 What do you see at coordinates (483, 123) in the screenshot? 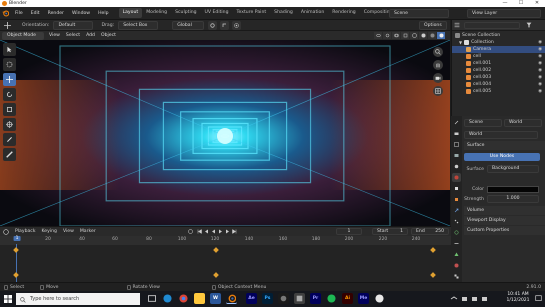
I see `scene-datablock: Scene` at bounding box center [483, 123].